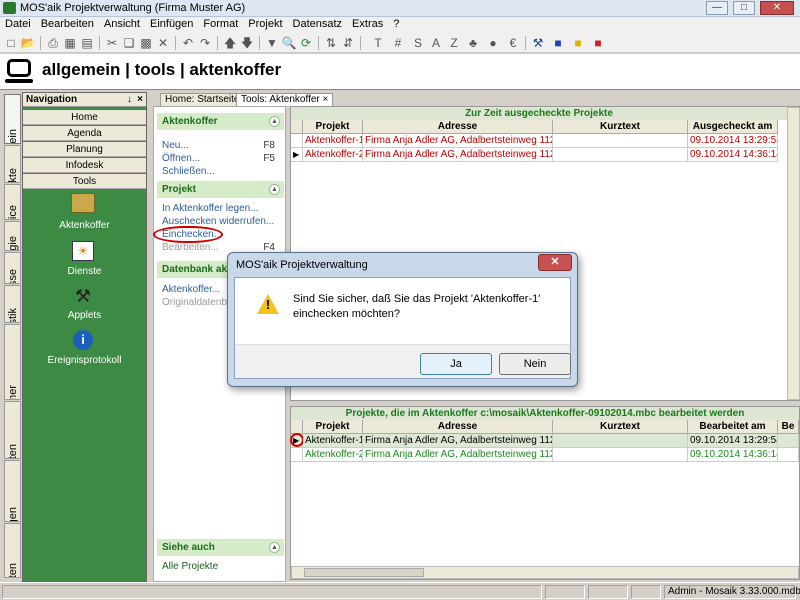 The image size is (800, 600). What do you see at coordinates (297, 155) in the screenshot?
I see `row-pointer-icon: ▶` at bounding box center [297, 155].